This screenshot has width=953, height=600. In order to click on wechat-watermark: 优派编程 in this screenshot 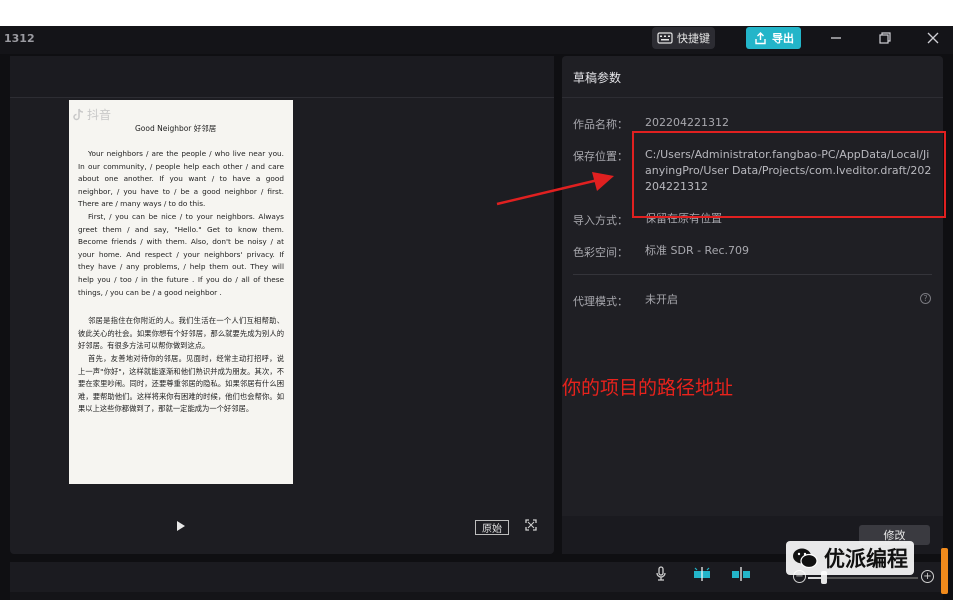, I will do `click(850, 558)`.